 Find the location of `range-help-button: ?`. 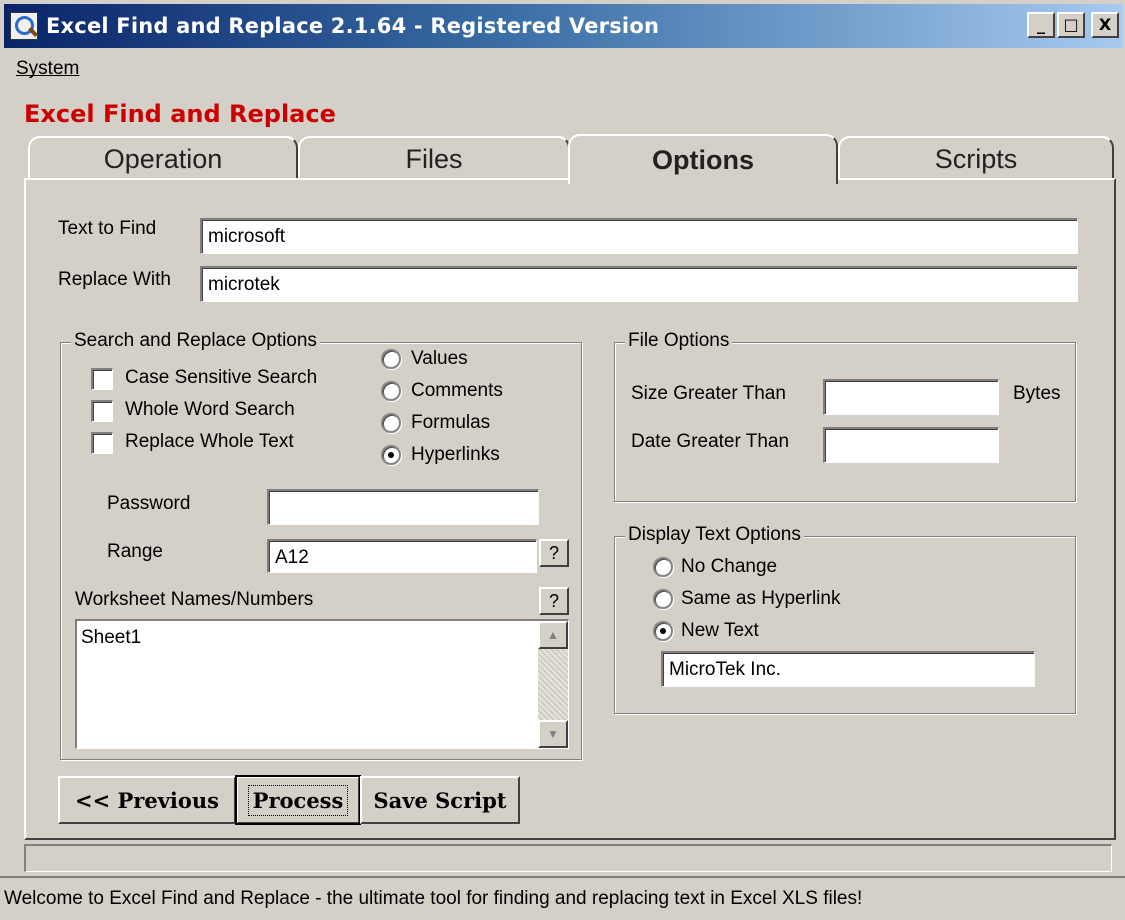

range-help-button: ? is located at coordinates (554, 553).